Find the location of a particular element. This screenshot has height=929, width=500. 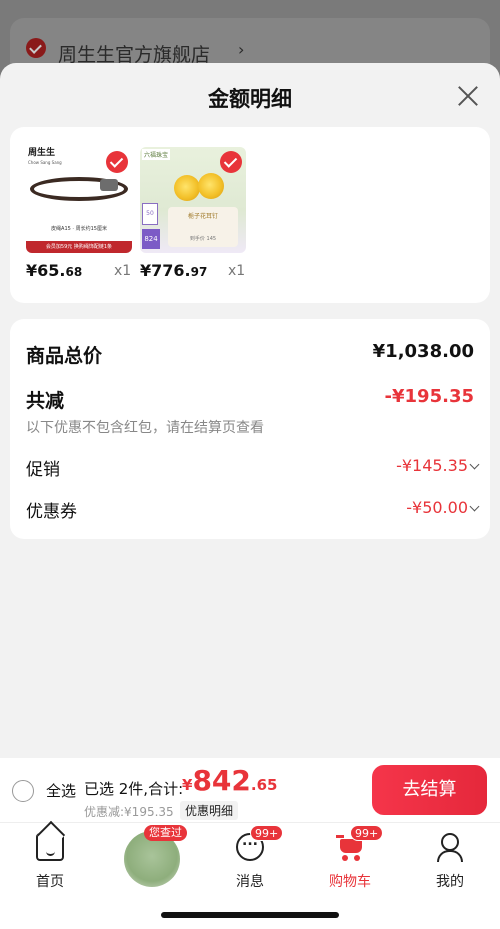

brand-logo: 周生生 is located at coordinates (42, 153).